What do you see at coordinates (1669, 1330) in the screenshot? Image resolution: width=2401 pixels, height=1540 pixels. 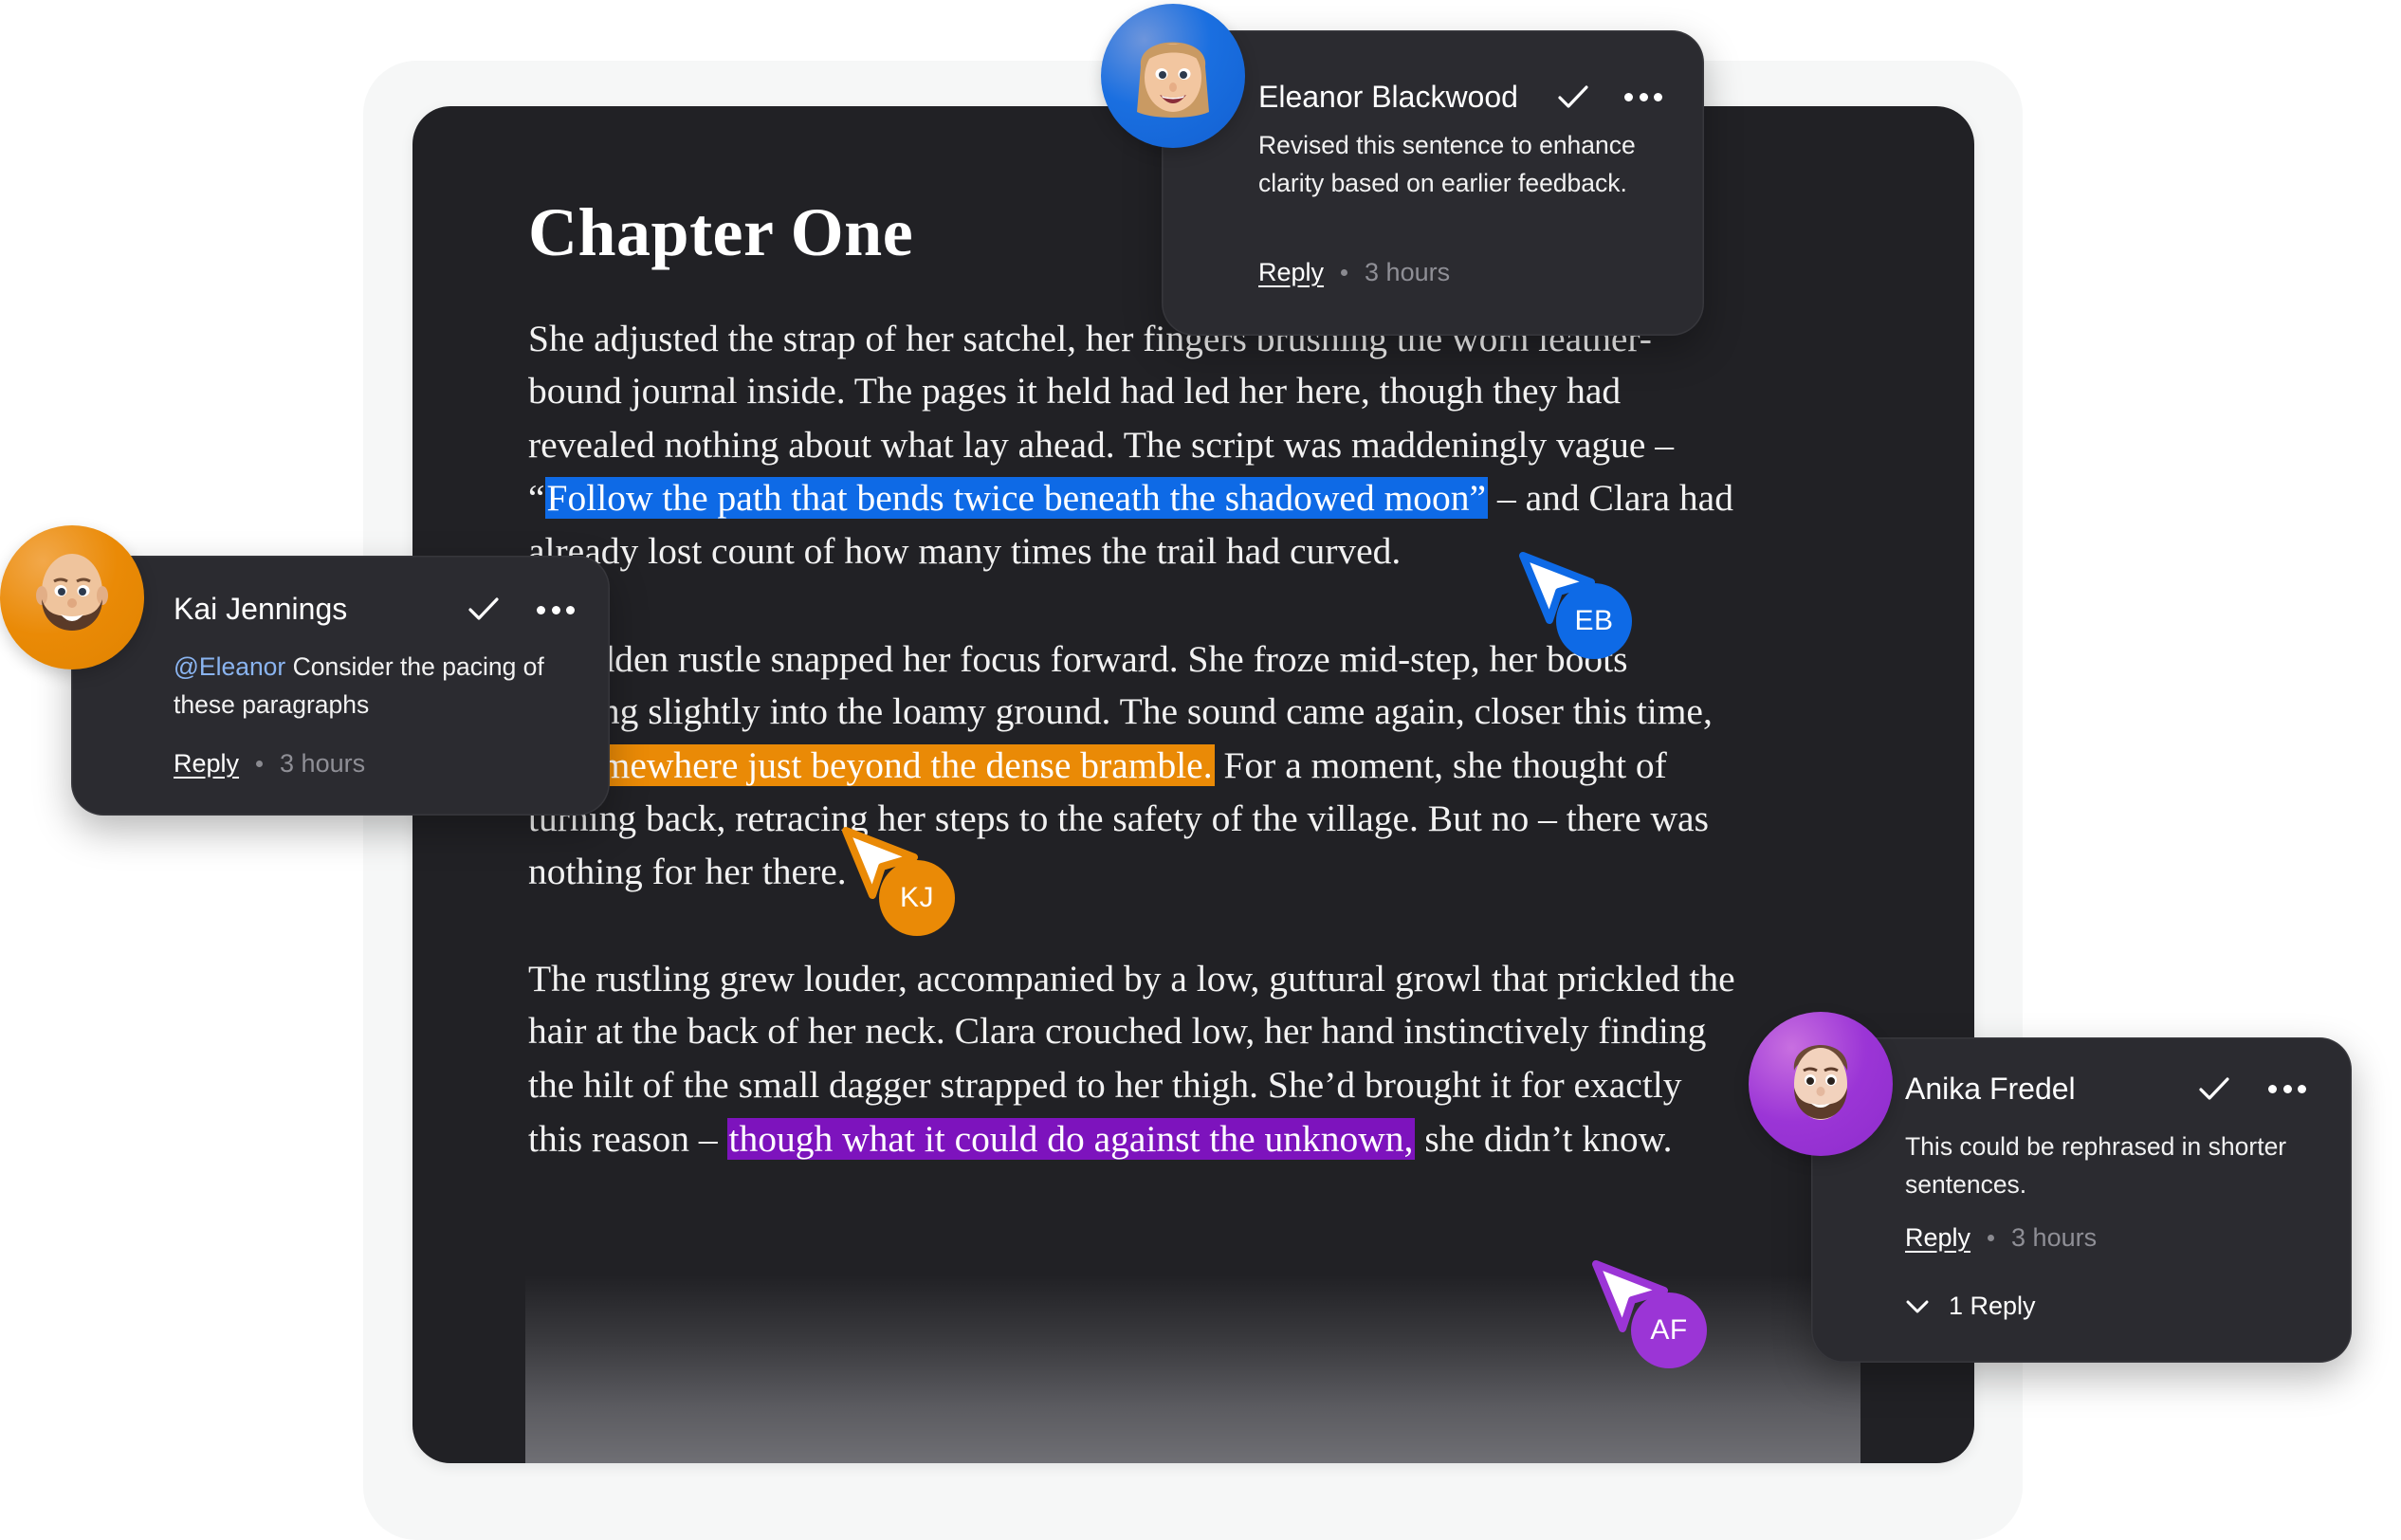 I see `cursor-badge: AF` at bounding box center [1669, 1330].